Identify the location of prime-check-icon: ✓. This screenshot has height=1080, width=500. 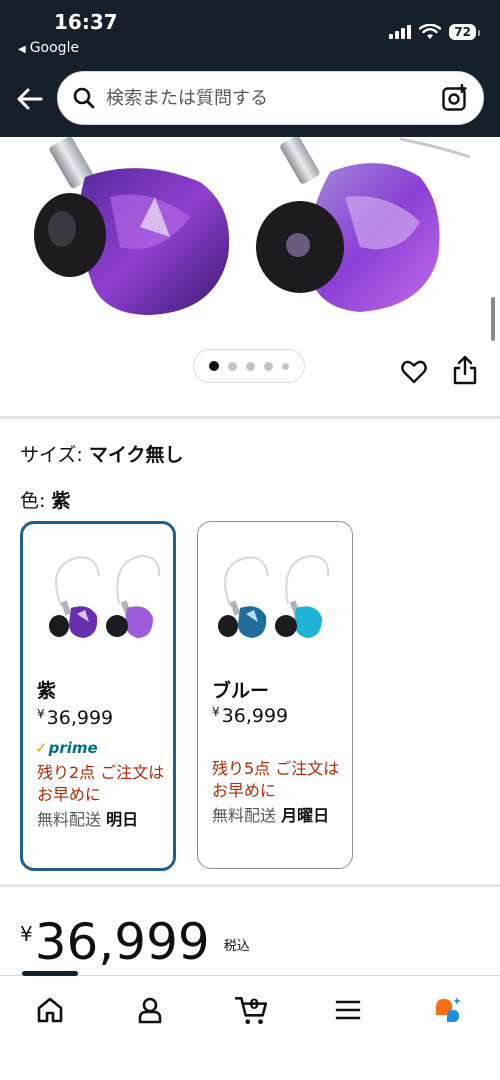
(41, 748).